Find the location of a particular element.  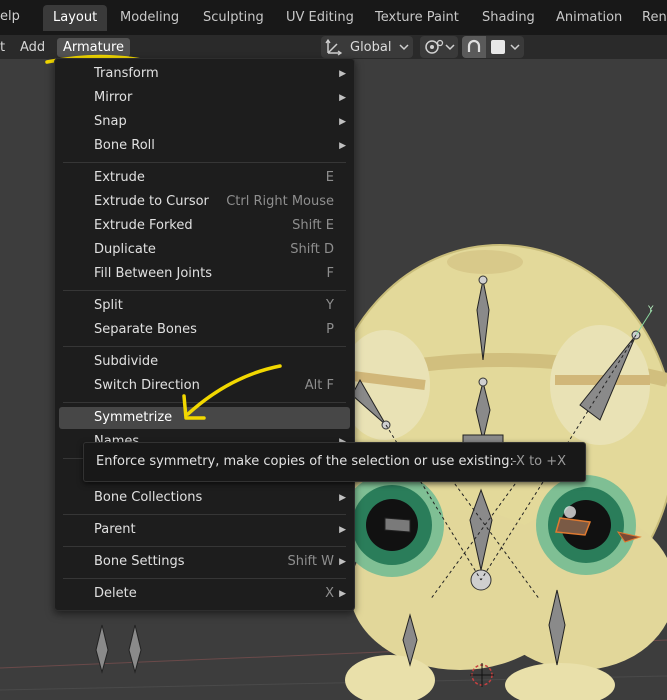

orientation-value: Global is located at coordinates (371, 47).